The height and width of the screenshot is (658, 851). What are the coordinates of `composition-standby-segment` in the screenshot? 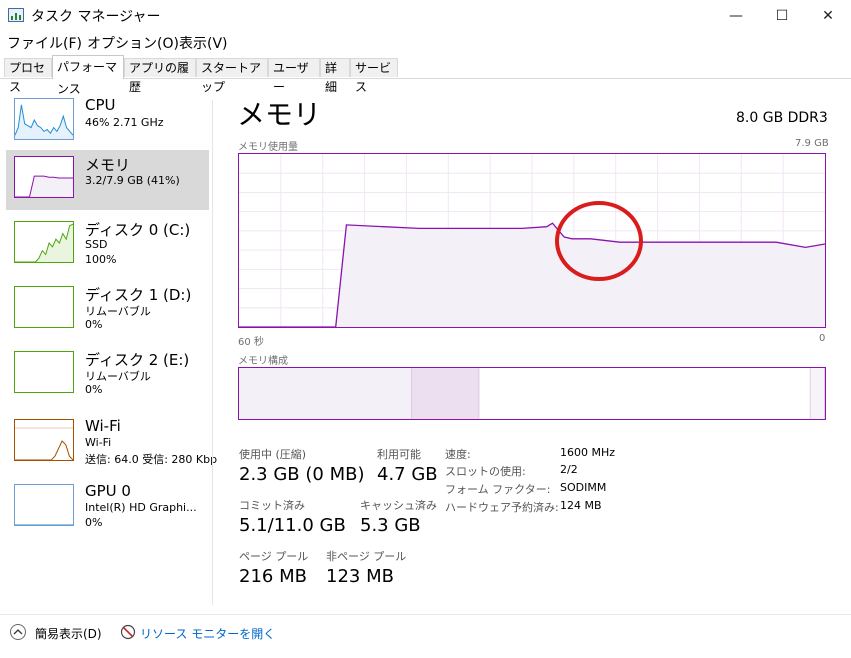 It's located at (645, 393).